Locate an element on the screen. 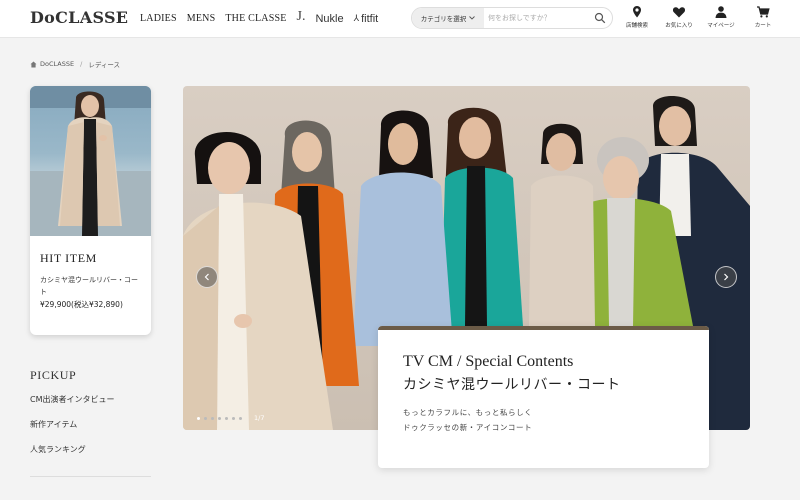 The height and width of the screenshot is (500, 800). chevron-right-icon is located at coordinates (726, 277).